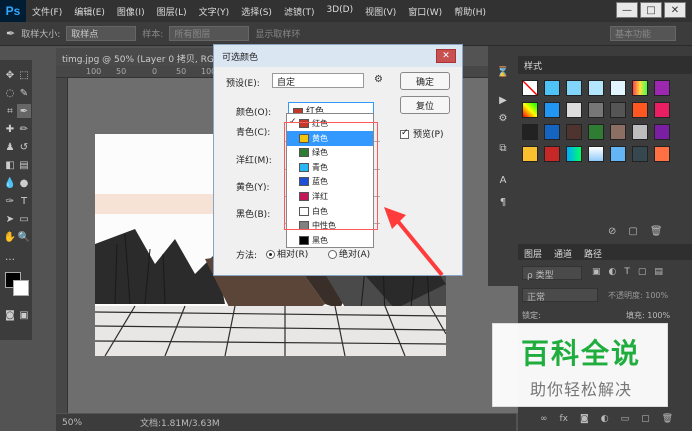 This screenshot has height=431, width=692. I want to click on screen-mode-icon: ▣, so click(24, 315).